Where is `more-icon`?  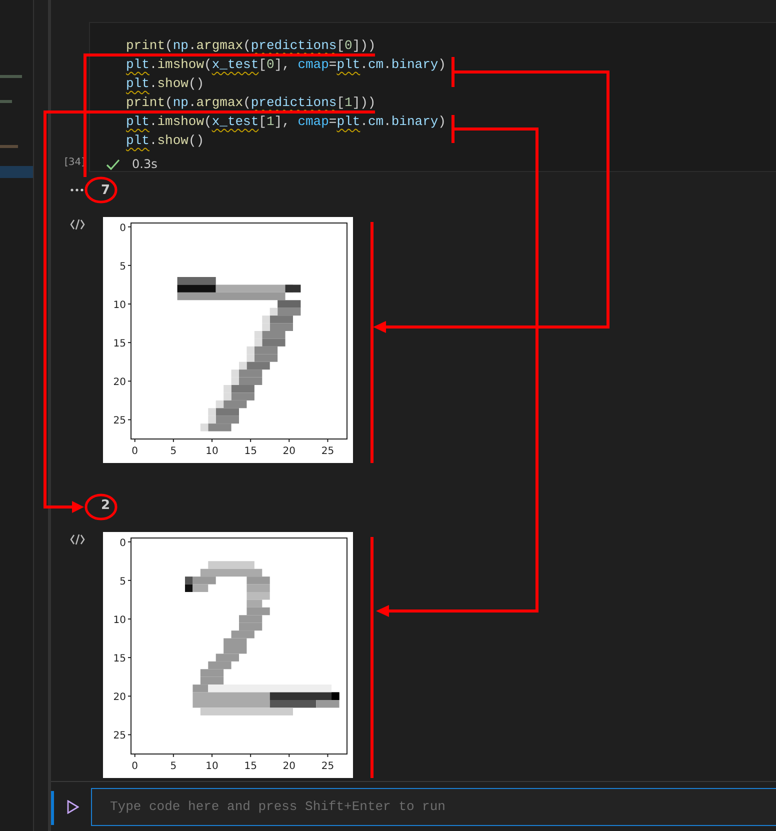
more-icon is located at coordinates (77, 190).